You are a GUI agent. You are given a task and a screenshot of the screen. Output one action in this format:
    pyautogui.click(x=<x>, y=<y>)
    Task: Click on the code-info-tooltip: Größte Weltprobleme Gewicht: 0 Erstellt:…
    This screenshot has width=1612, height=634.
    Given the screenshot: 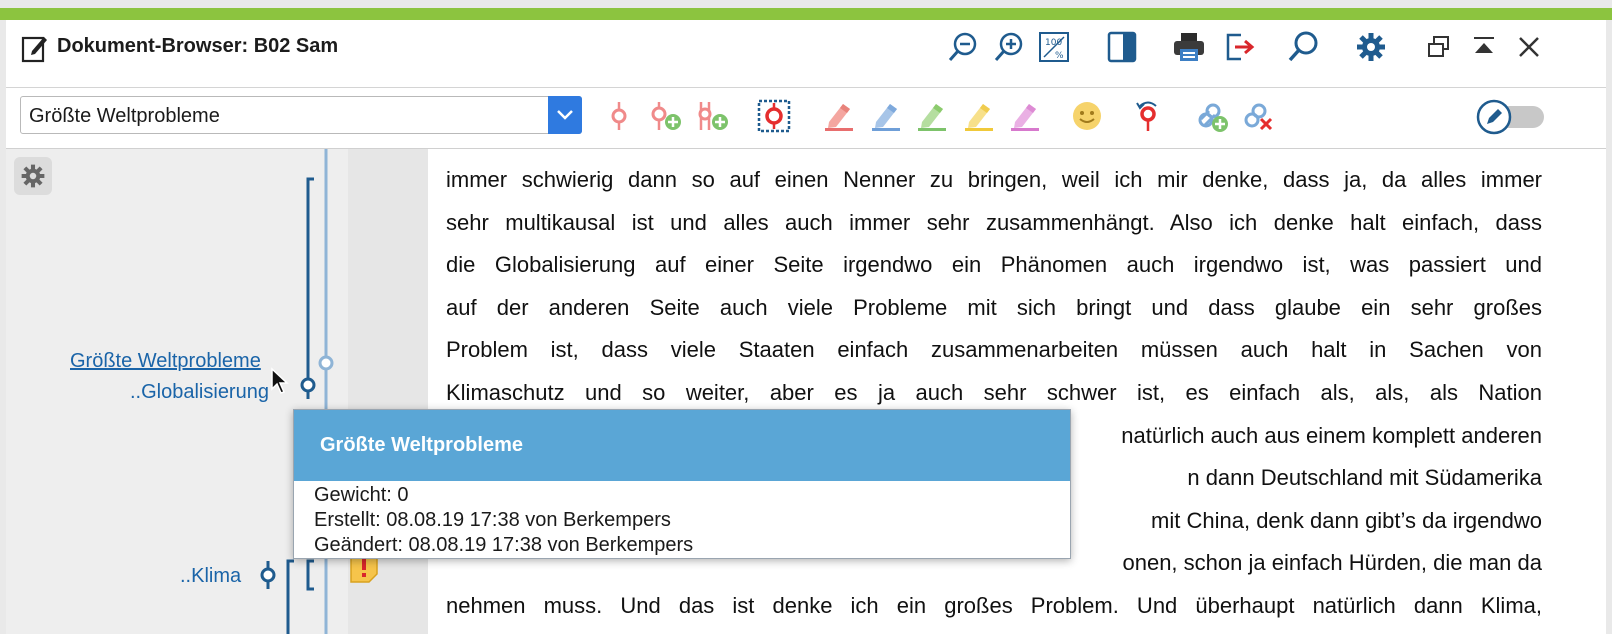 What is the action you would take?
    pyautogui.click(x=682, y=484)
    